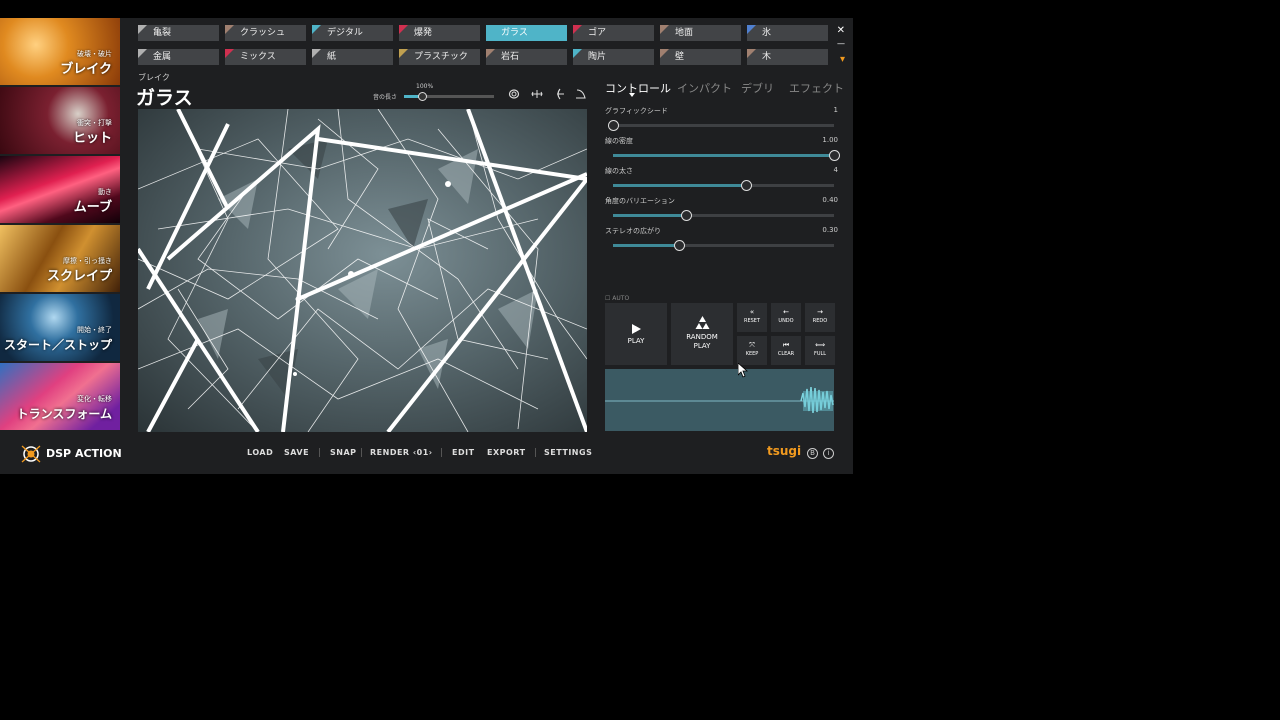  I want to click on menu-save: SAVE, so click(296, 452).